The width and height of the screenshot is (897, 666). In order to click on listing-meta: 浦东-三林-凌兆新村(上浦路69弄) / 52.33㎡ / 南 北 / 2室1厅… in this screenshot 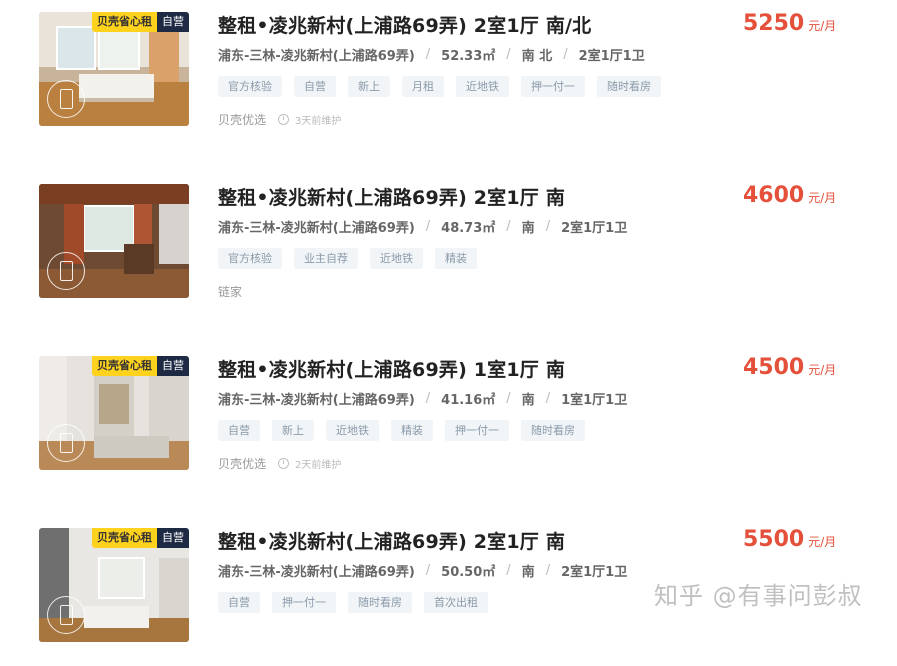, I will do `click(431, 54)`.